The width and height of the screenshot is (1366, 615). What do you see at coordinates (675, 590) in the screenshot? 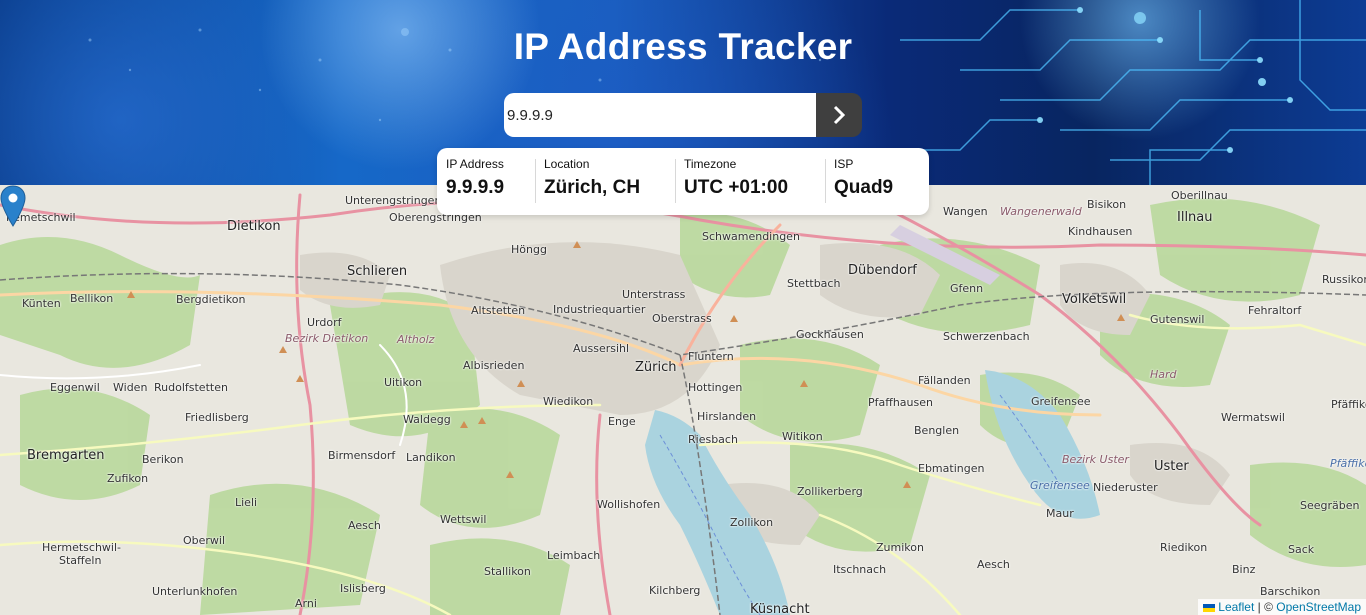
I see `map-label: Kilchberg` at bounding box center [675, 590].